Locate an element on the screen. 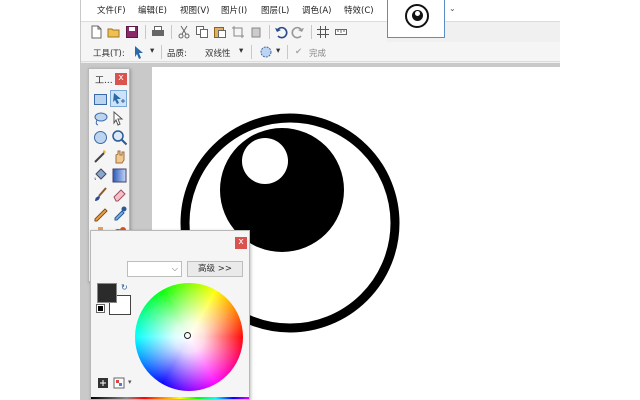 The width and height of the screenshot is (640, 400). eye-thumbnail-icon is located at coordinates (417, 16).